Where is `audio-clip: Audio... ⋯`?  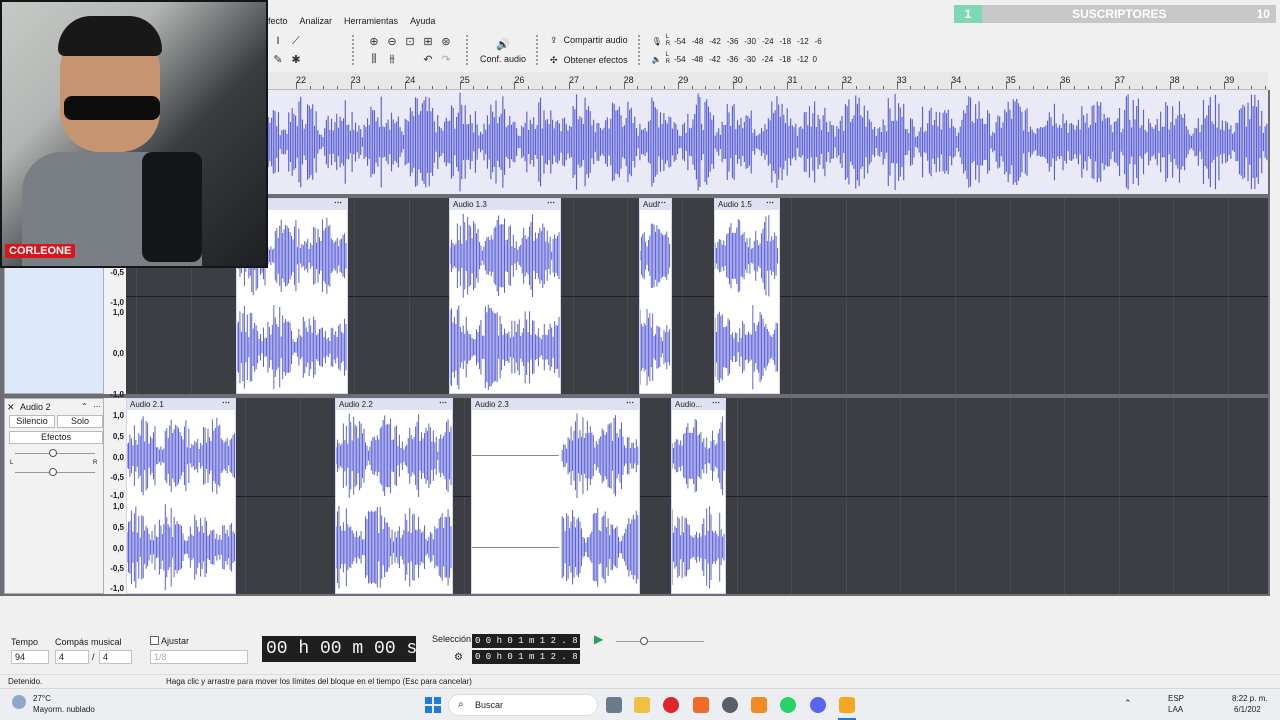
audio-clip: Audio... ⋯ is located at coordinates (698, 496).